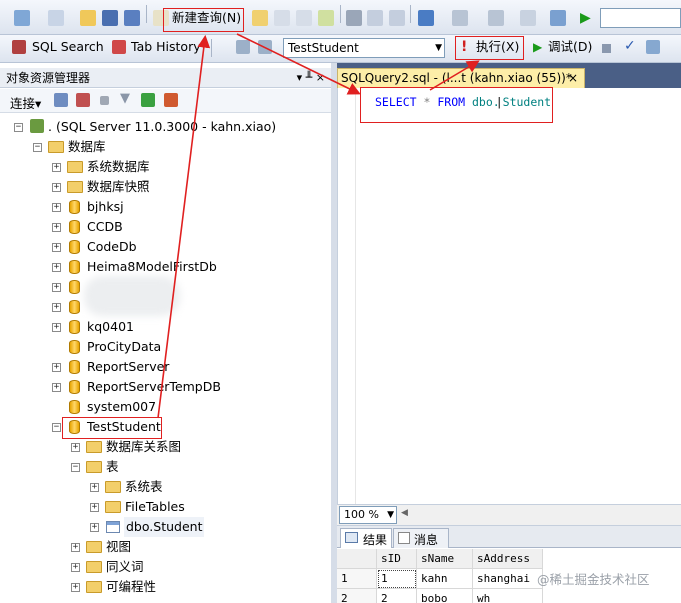  What do you see at coordinates (68, 47) in the screenshot?
I see `sql-search-button: SQL Search` at bounding box center [68, 47].